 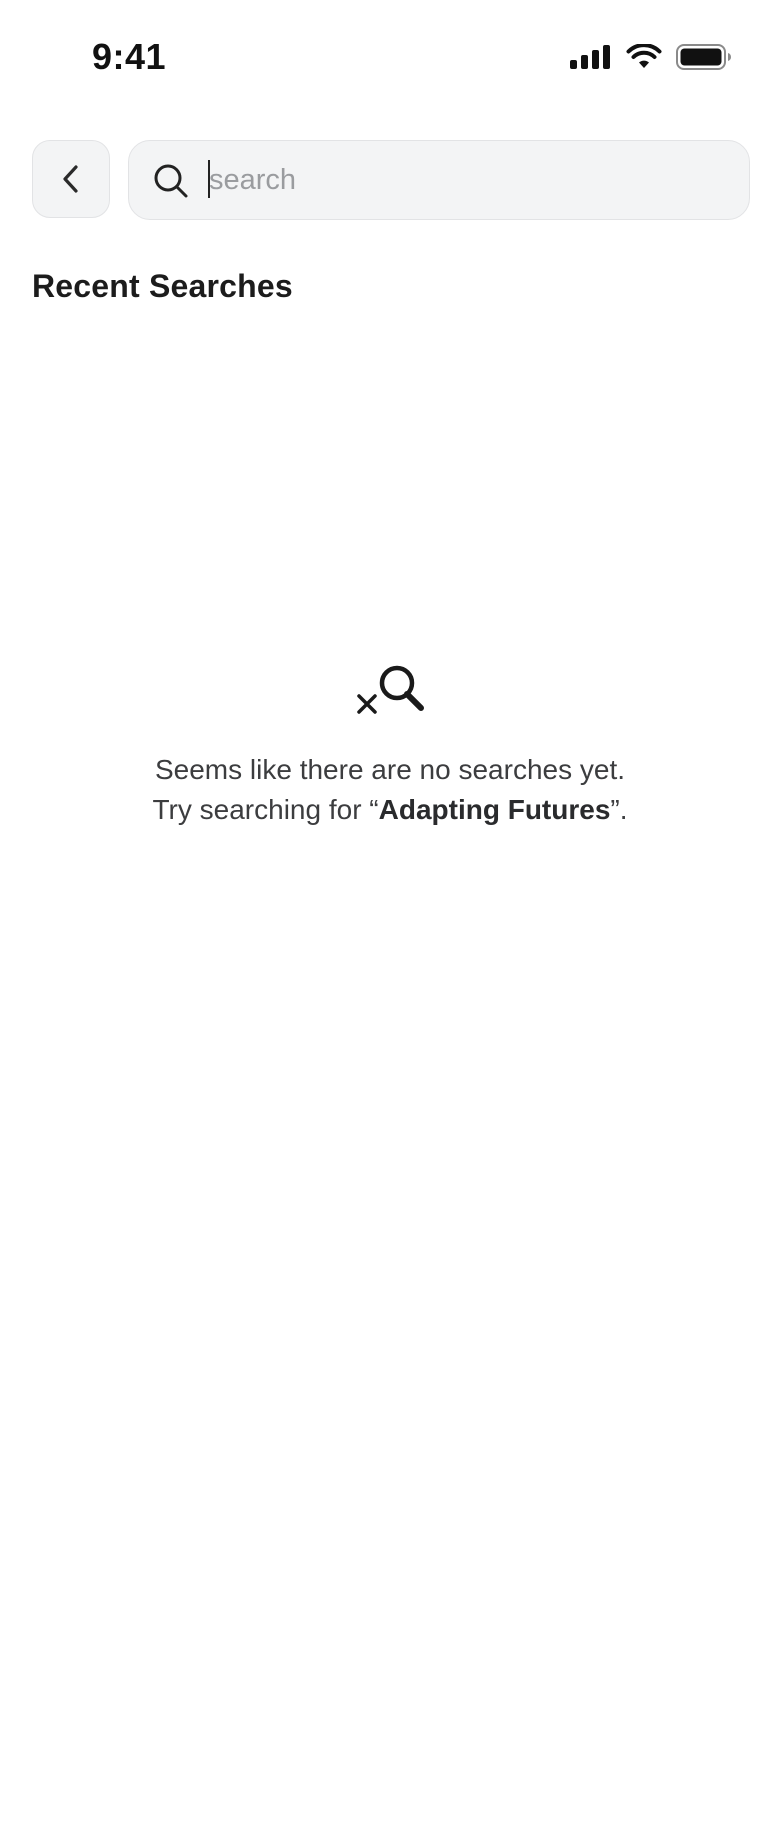 What do you see at coordinates (590, 57) in the screenshot?
I see `signal-icon` at bounding box center [590, 57].